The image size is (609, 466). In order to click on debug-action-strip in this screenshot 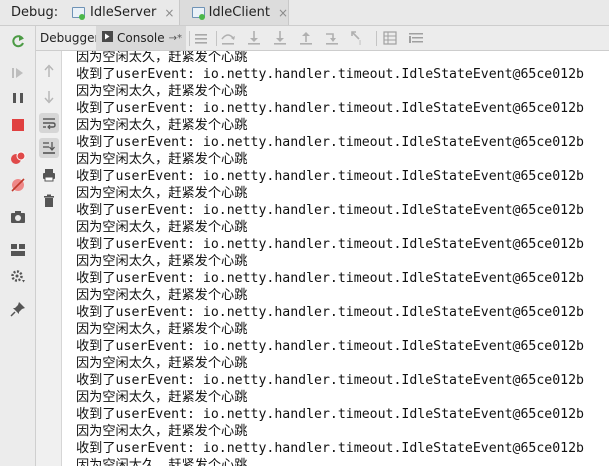, I will do `click(18, 246)`.